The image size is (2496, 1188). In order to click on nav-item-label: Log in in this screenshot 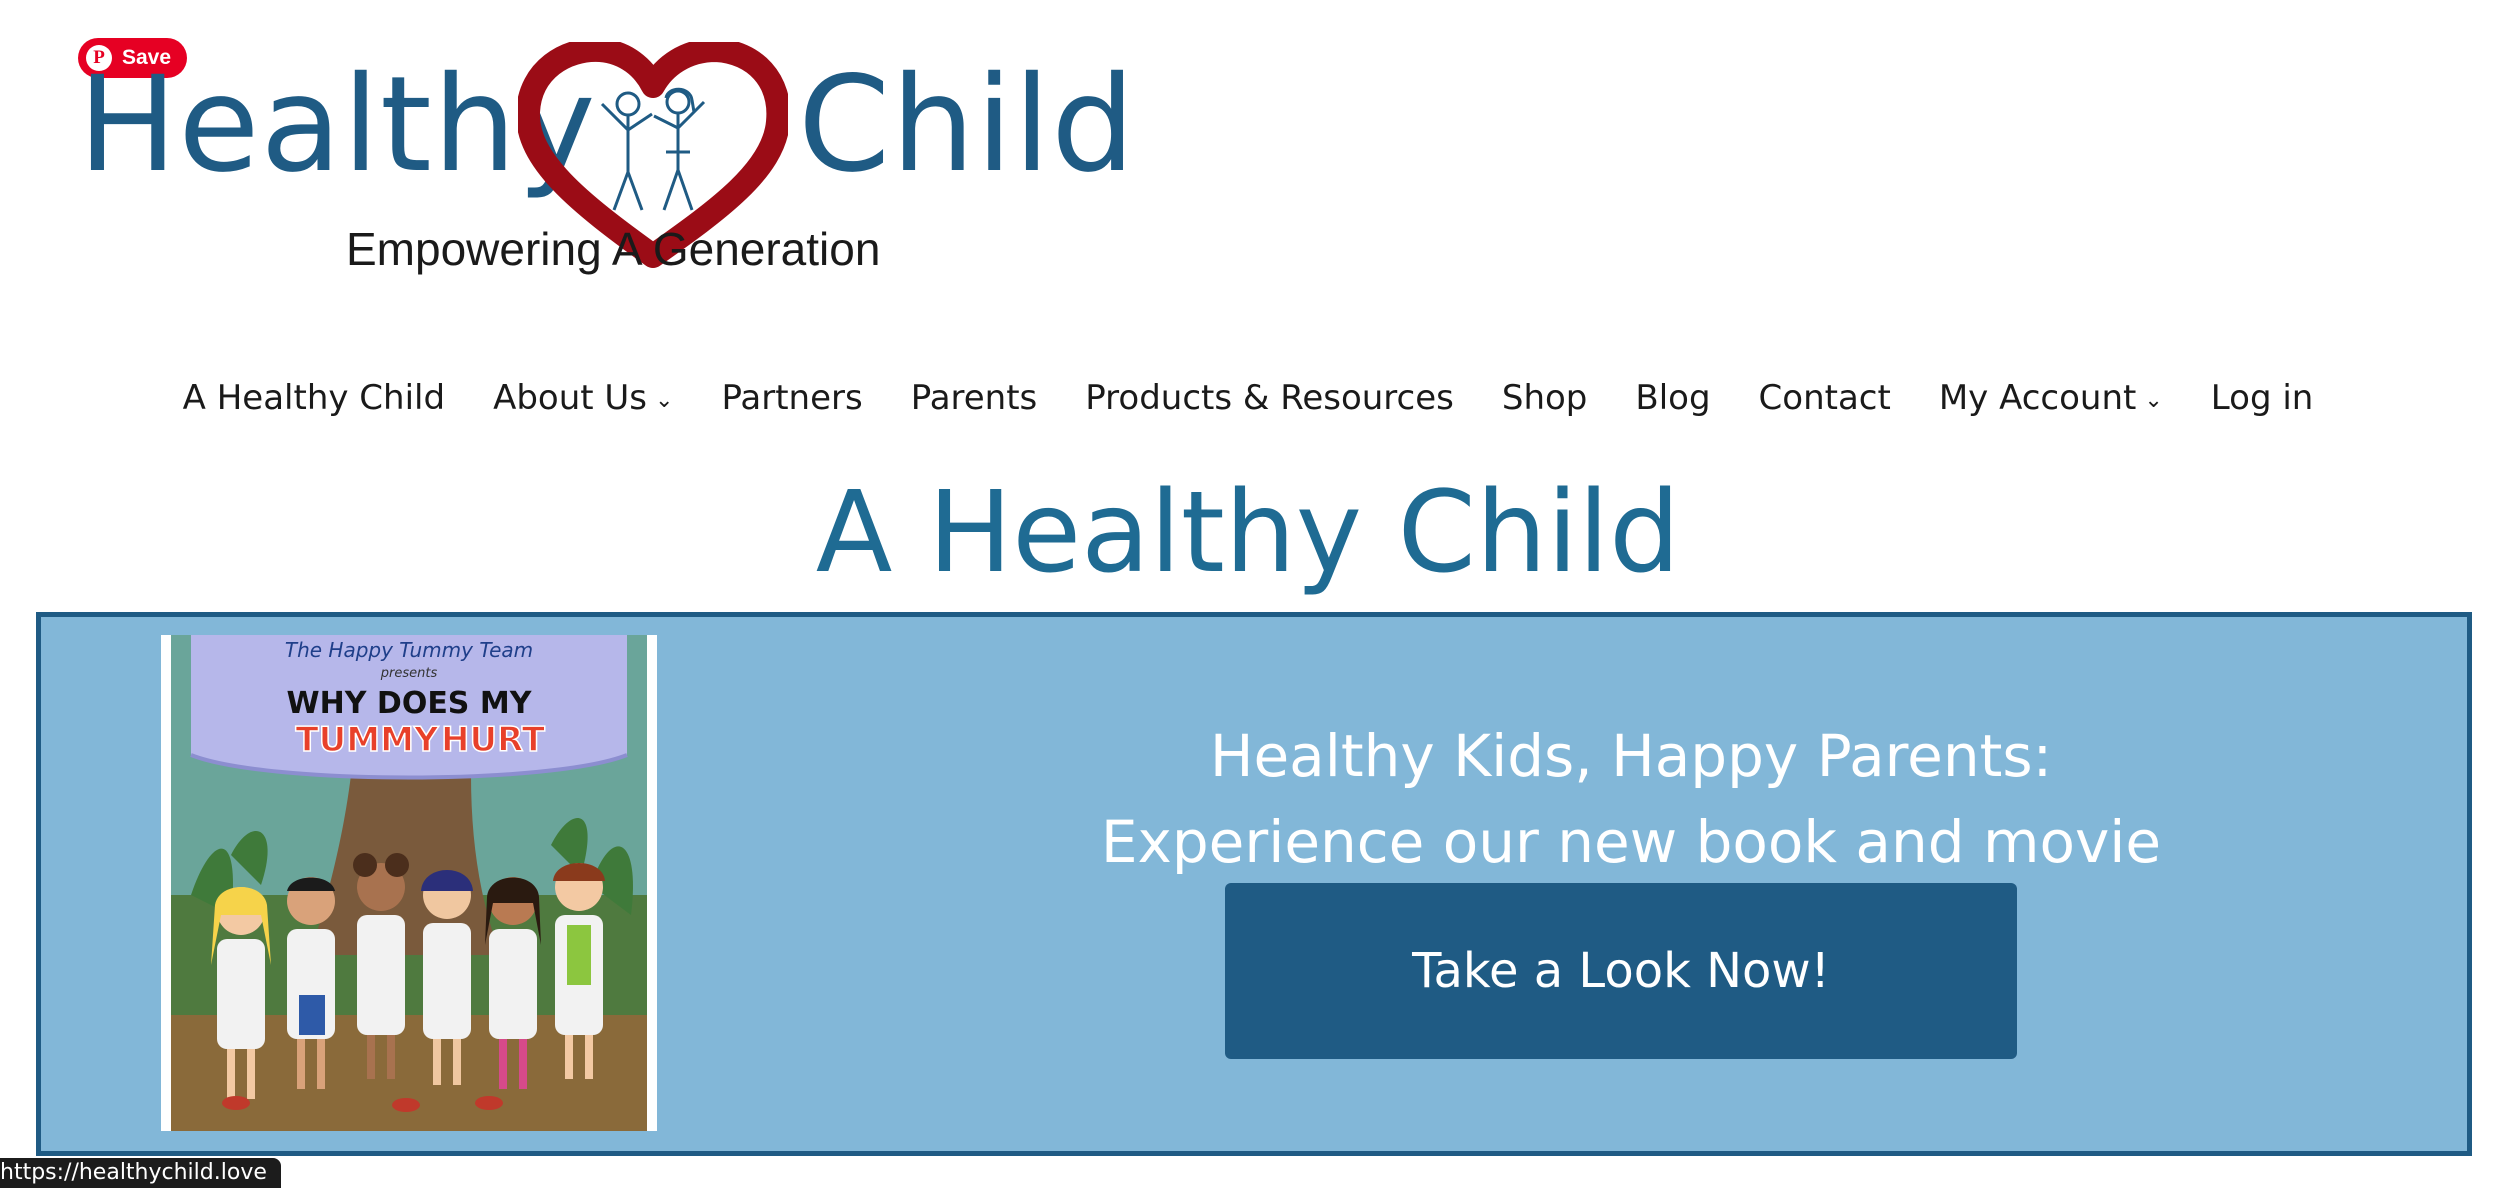, I will do `click(2262, 398)`.